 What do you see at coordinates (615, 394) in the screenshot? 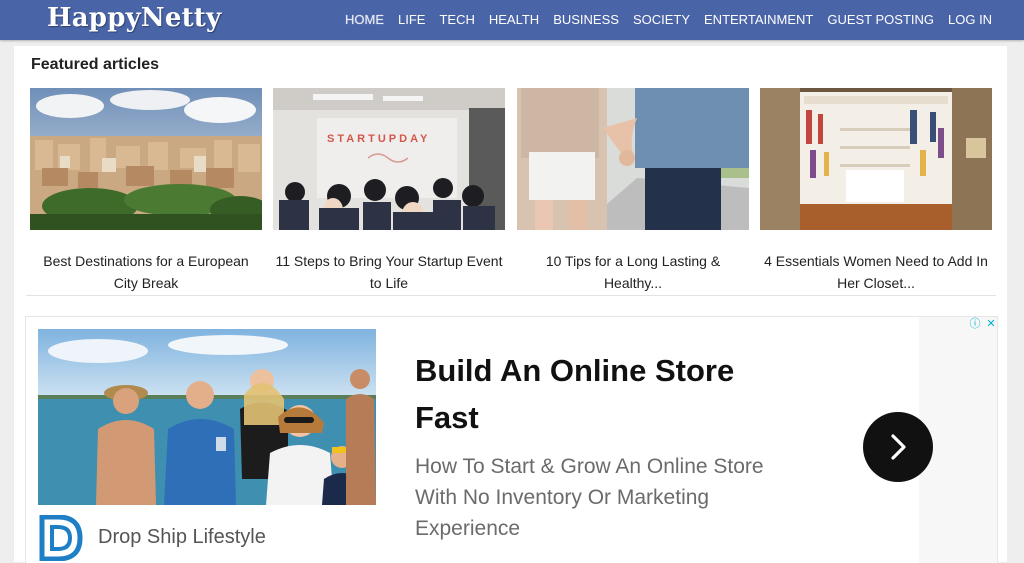
I see `ad-headline: Build An Online Store Fast` at bounding box center [615, 394].